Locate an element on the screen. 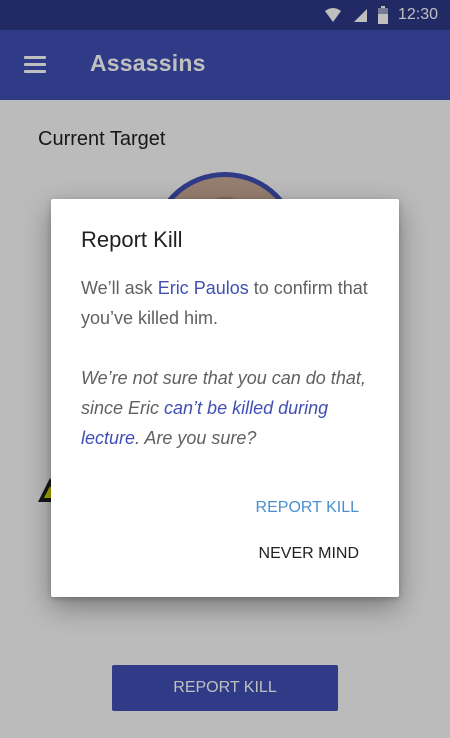  dialog-never-mind-button: NEVER MIND is located at coordinates (309, 554).